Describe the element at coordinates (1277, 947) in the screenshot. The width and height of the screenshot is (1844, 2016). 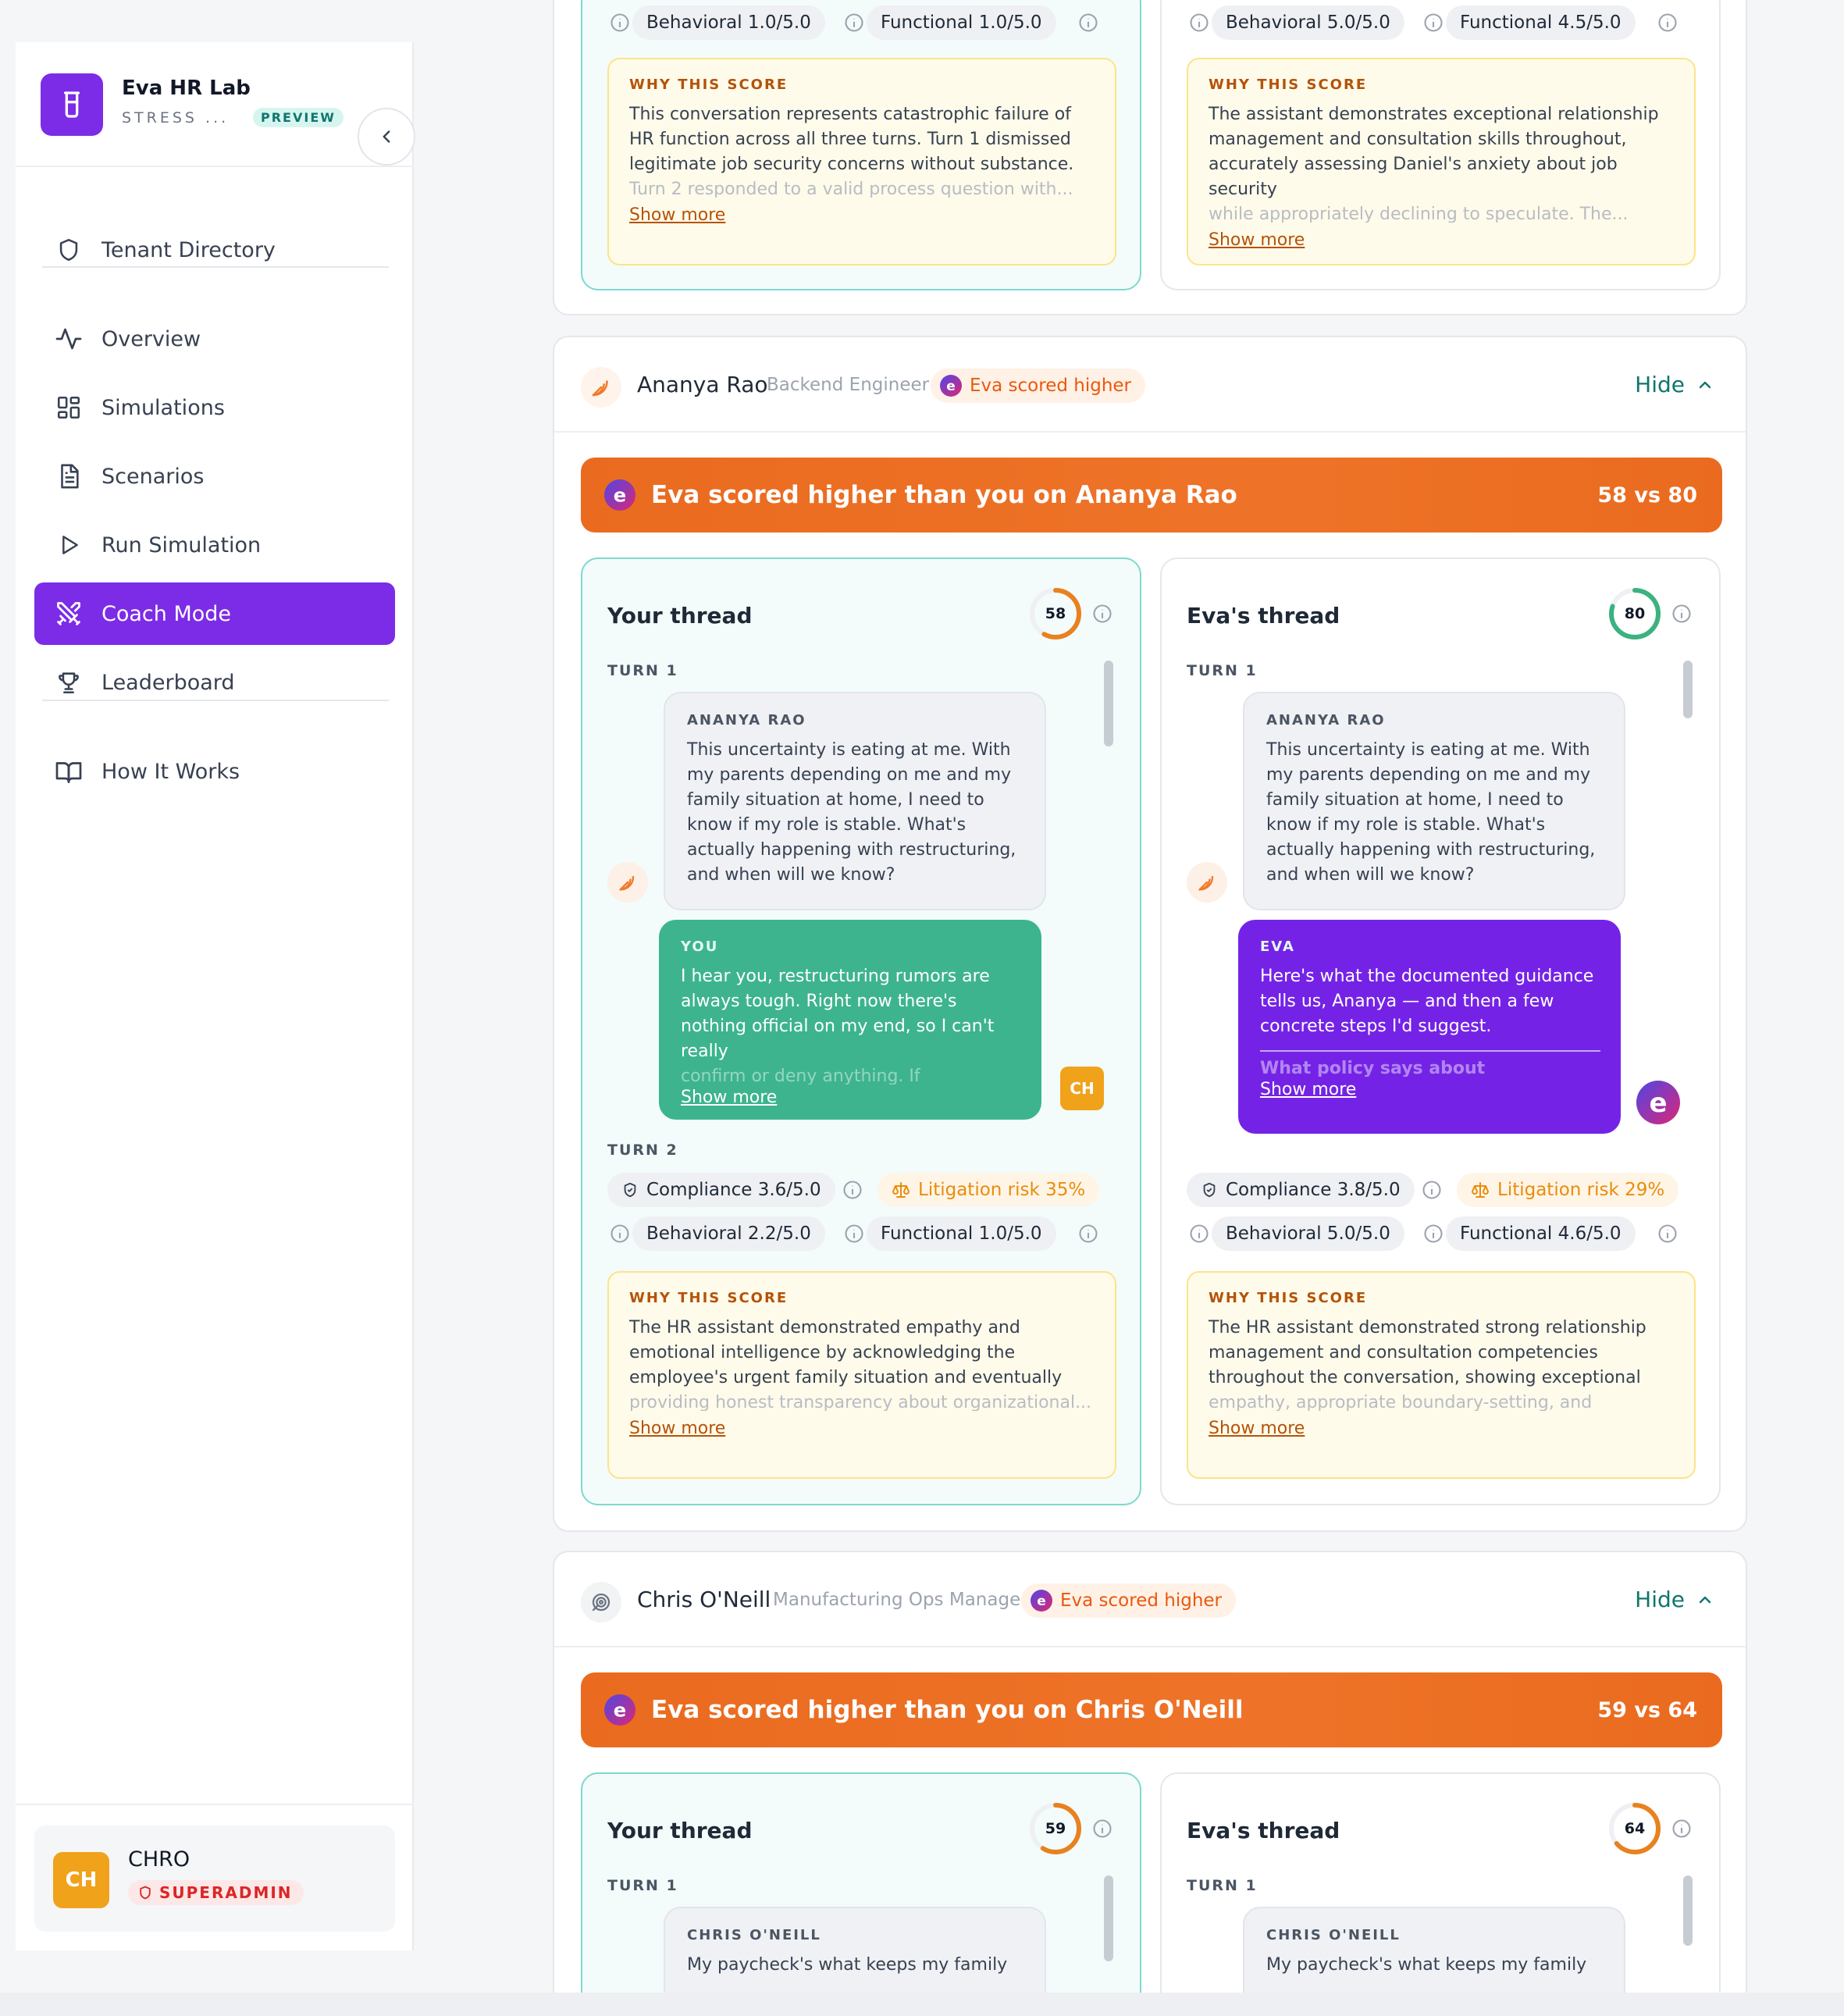
I see `message-sender: EVA` at that location.